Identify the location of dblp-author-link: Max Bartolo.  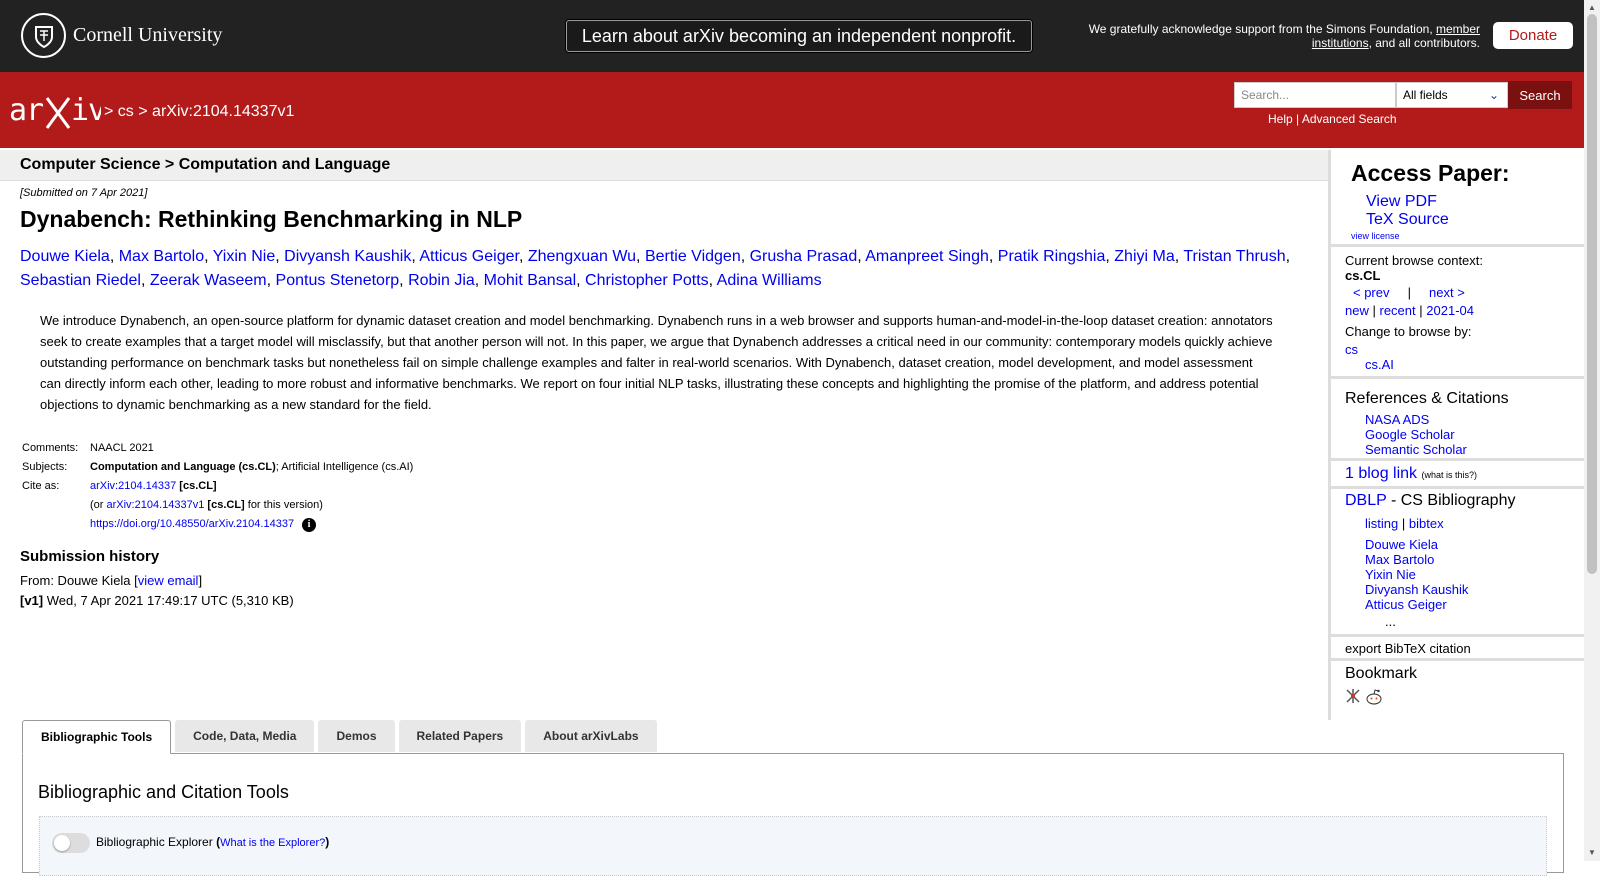
(1399, 559).